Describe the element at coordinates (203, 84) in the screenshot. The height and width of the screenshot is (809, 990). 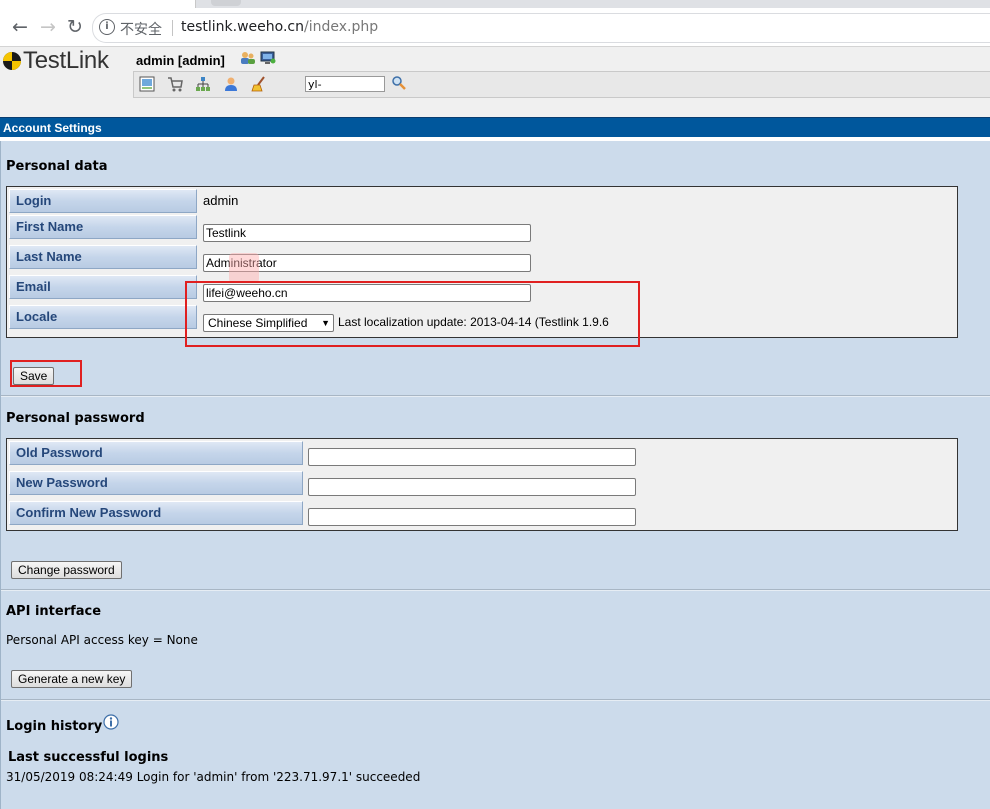
I see `hierarchy-icon` at that location.